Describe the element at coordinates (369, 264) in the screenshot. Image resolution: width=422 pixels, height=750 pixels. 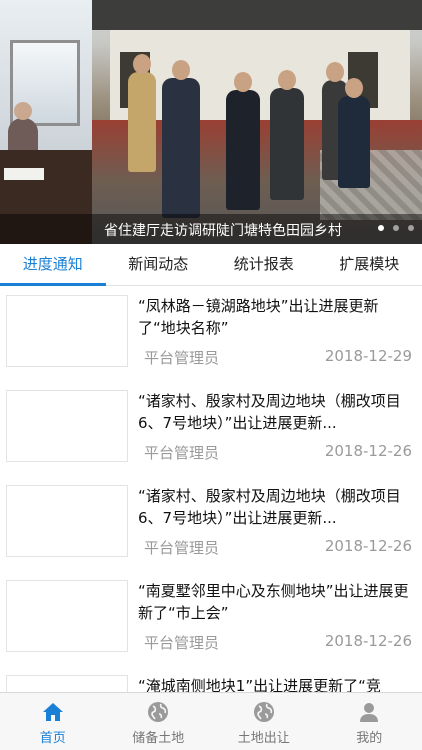
I see `tab-extensions: 扩展模块` at that location.